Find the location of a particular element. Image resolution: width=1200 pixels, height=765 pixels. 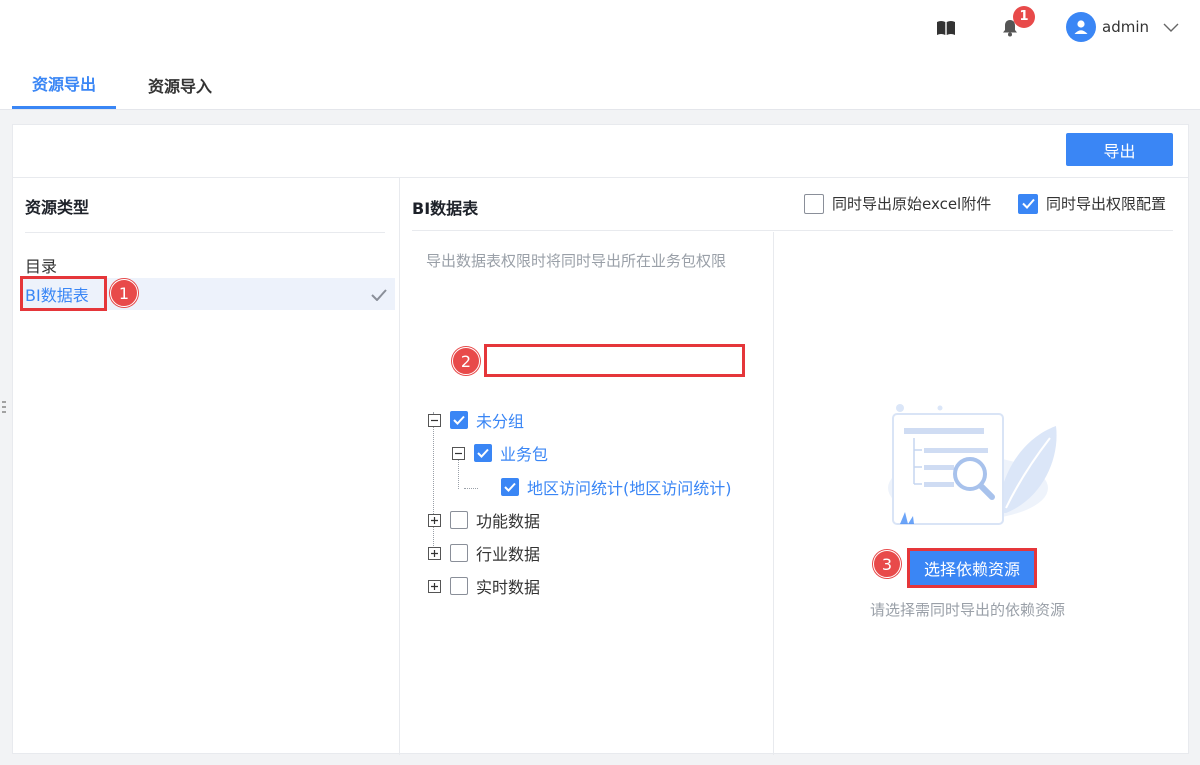

export-excel-attachment-option: 同时导出原始excel附件 is located at coordinates (897, 203).